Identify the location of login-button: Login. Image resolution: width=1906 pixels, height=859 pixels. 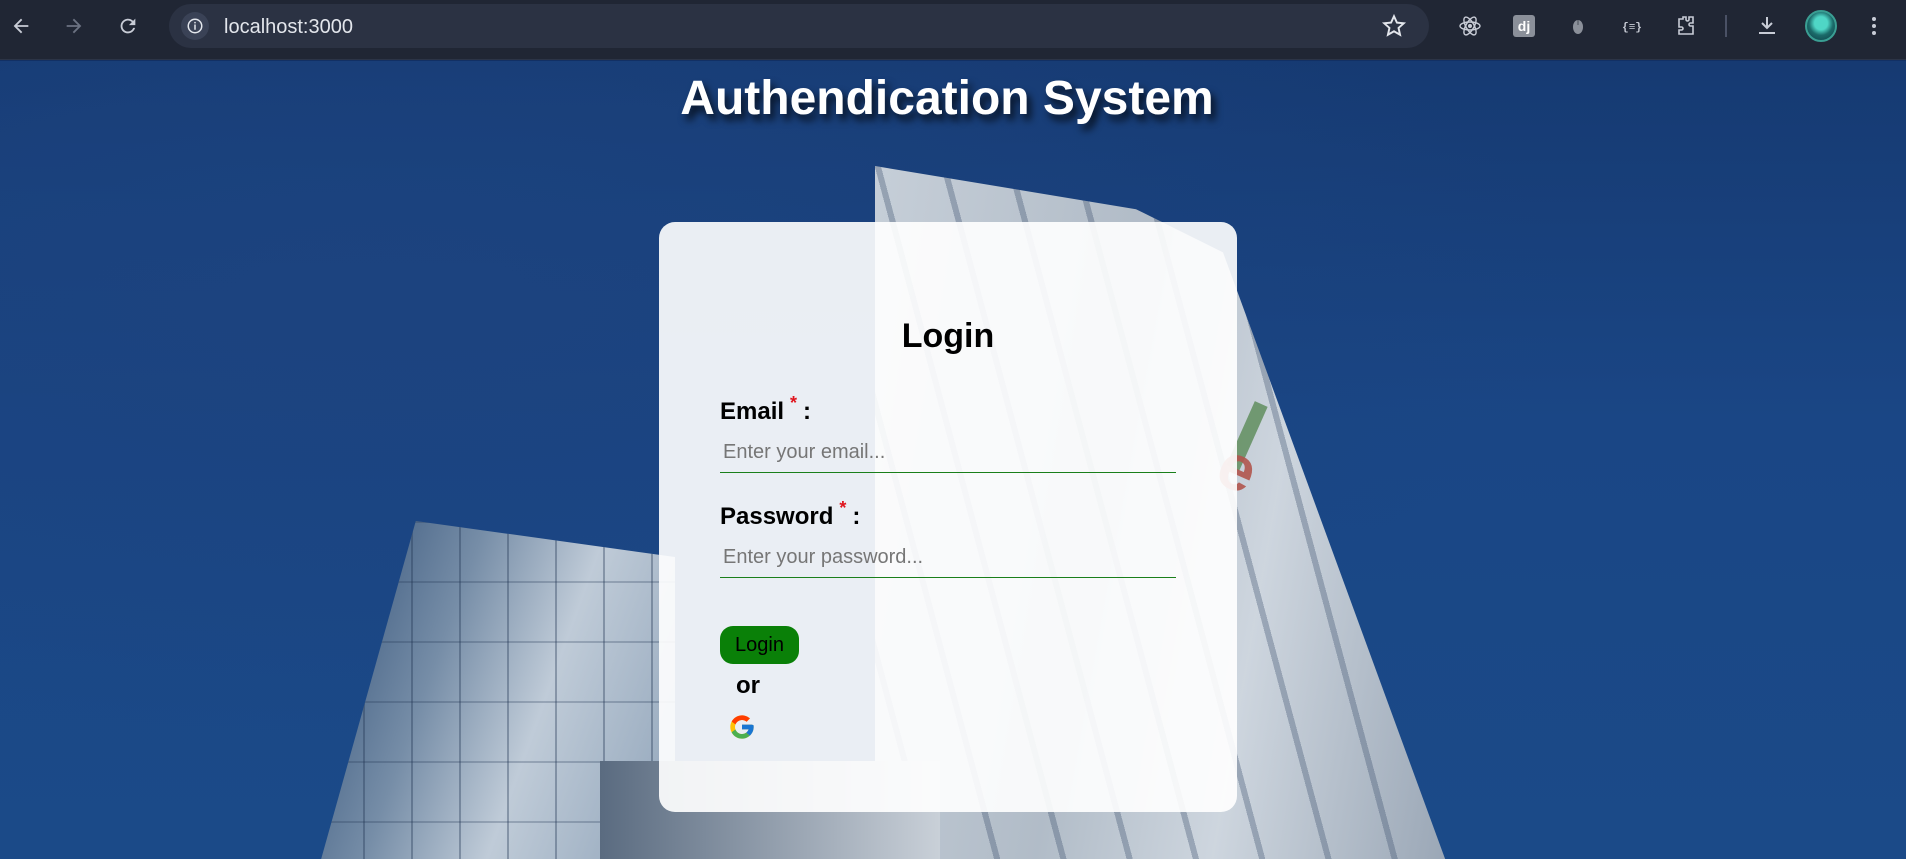
(759, 645).